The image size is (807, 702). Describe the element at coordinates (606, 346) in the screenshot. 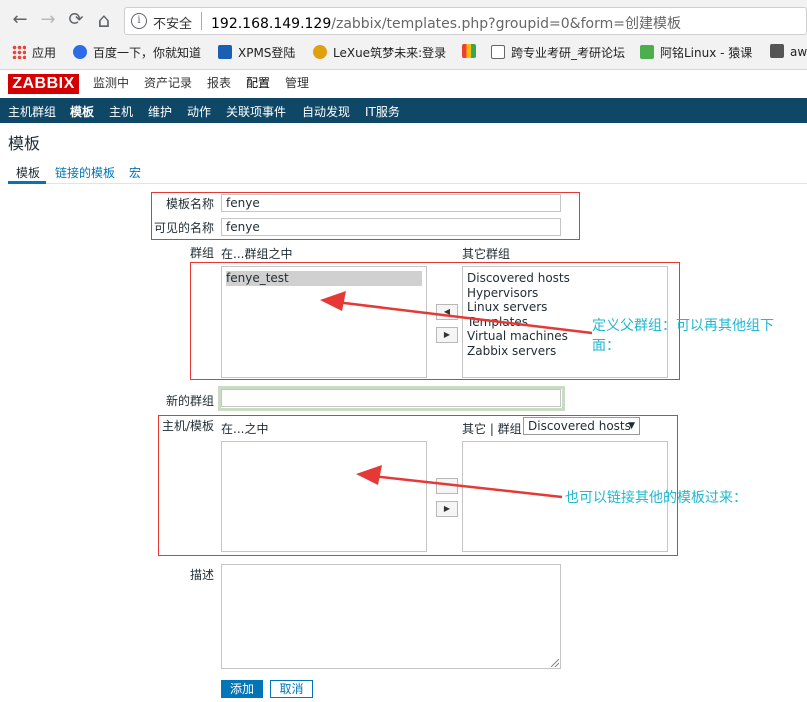

I see `annotation-line: 面：` at that location.